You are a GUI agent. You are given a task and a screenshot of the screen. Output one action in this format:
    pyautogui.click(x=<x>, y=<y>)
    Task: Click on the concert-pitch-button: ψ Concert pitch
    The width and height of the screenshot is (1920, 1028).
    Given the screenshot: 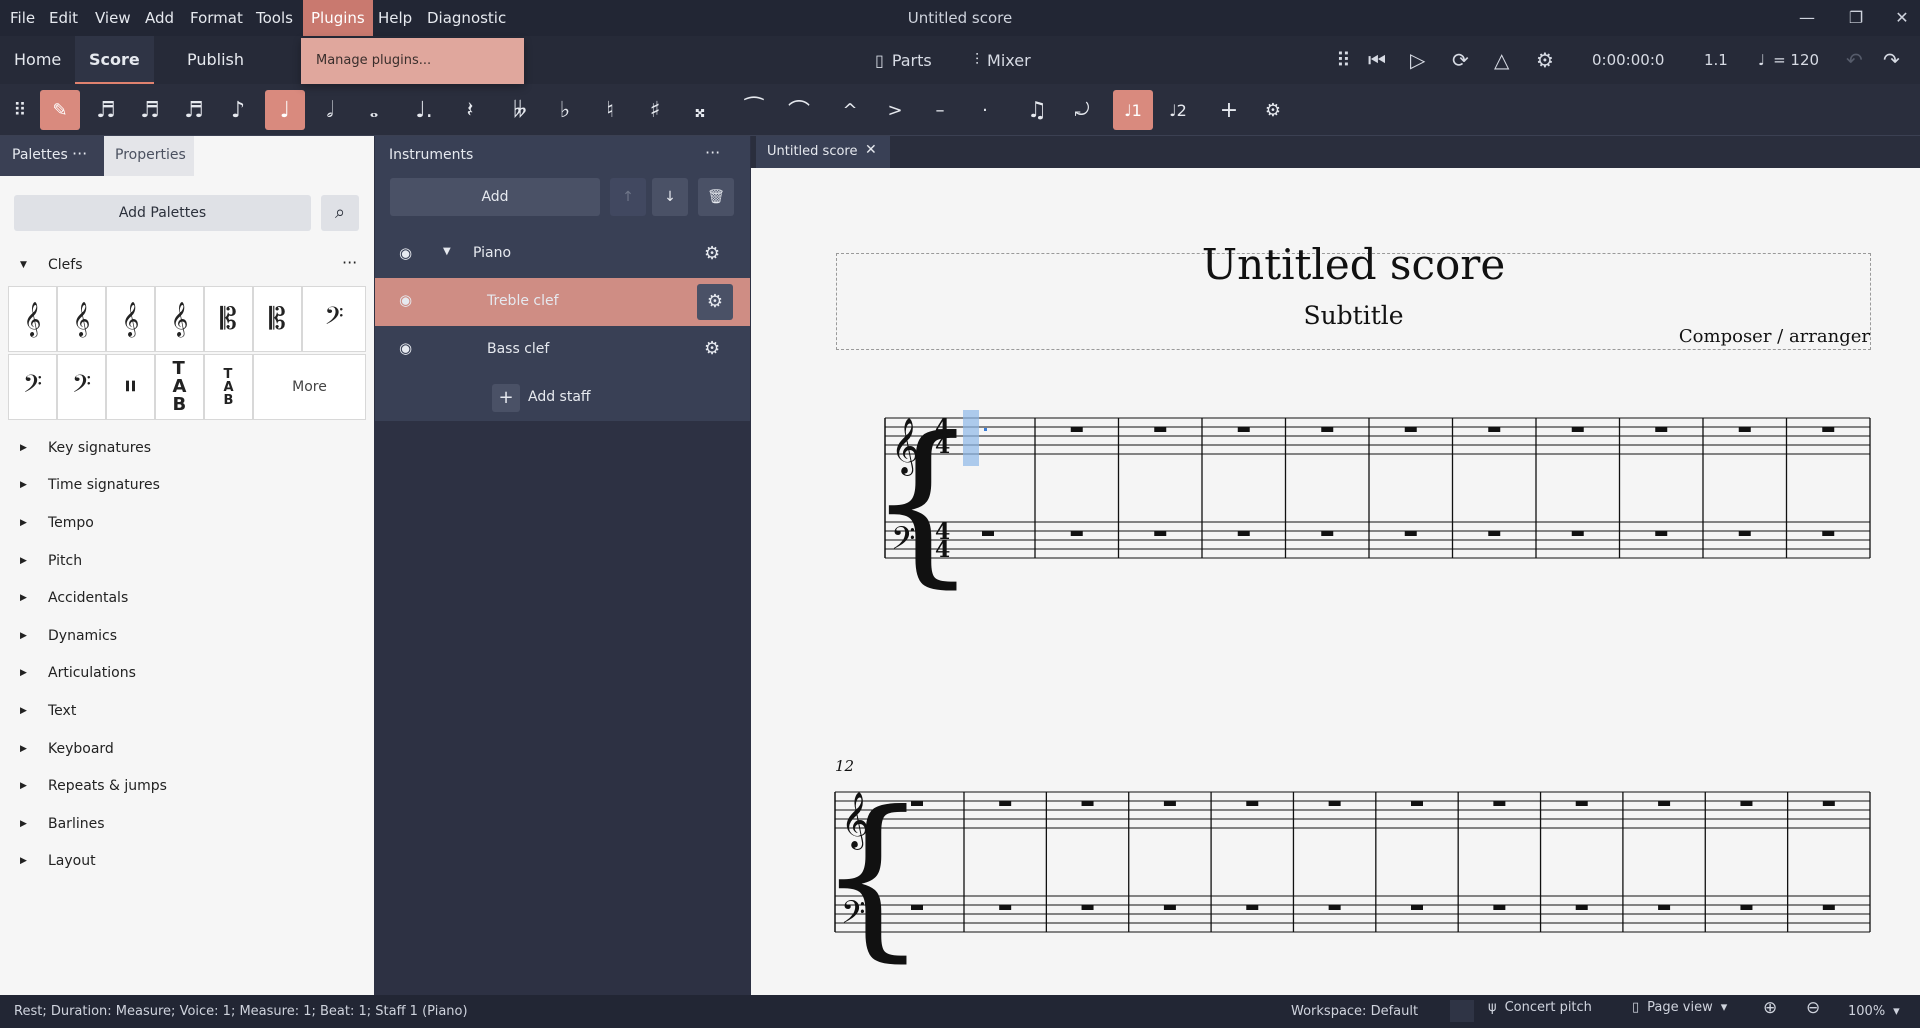 What is the action you would take?
    pyautogui.click(x=1540, y=1007)
    